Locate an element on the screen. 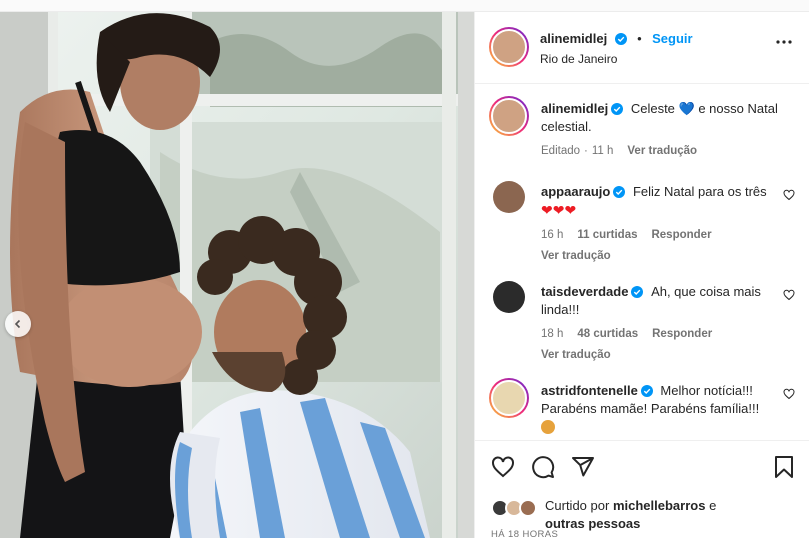  previous-photo-button is located at coordinates (18, 324).